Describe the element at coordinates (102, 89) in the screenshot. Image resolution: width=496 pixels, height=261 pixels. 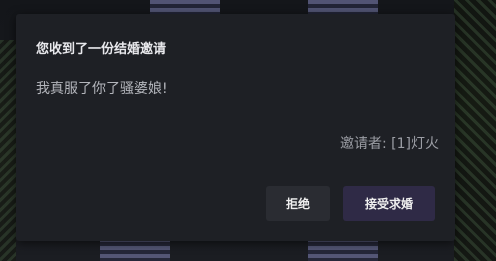
I see `invitation-message: 我真服了你了骚婆娘!` at that location.